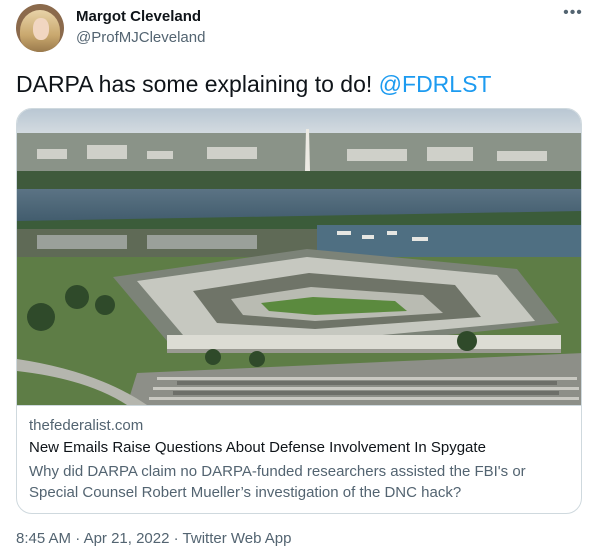 Image resolution: width=596 pixels, height=558 pixels. I want to click on avatar-face, so click(41, 29).